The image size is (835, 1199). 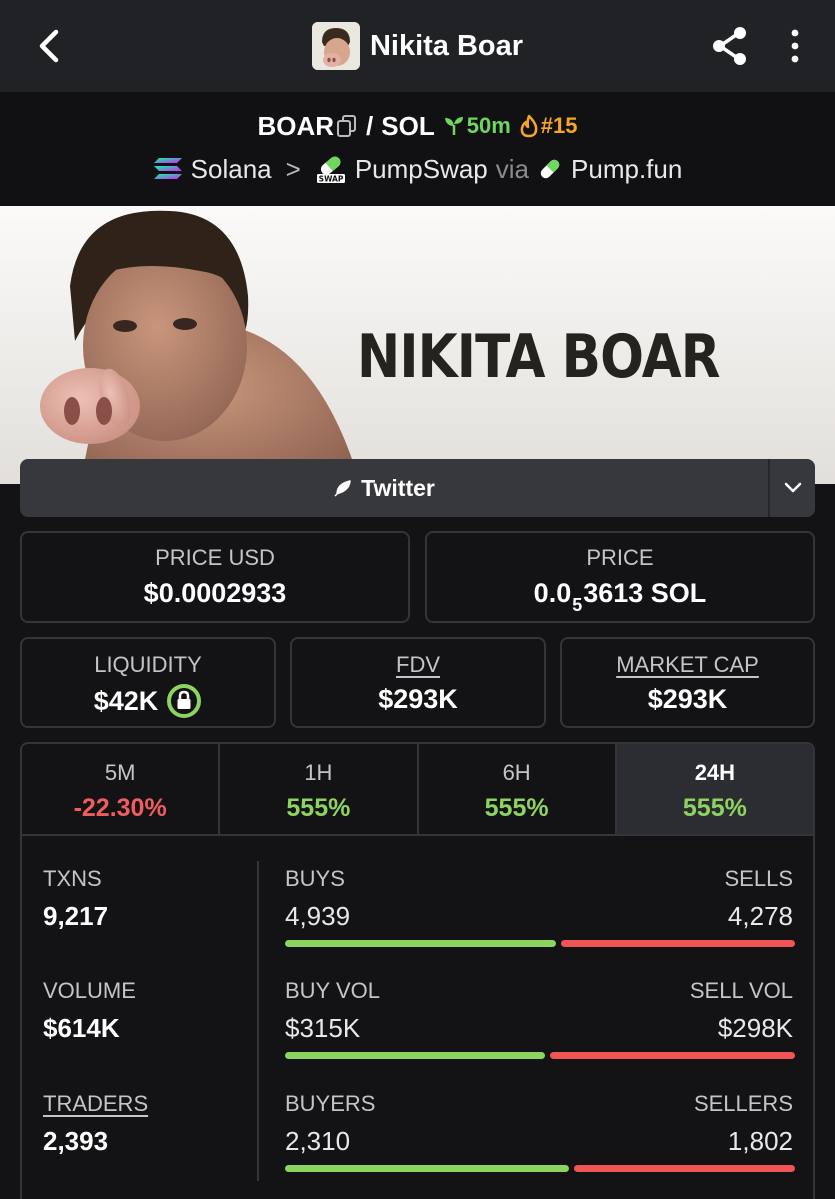 I want to click on fdv-label: FDV, so click(x=418, y=665).